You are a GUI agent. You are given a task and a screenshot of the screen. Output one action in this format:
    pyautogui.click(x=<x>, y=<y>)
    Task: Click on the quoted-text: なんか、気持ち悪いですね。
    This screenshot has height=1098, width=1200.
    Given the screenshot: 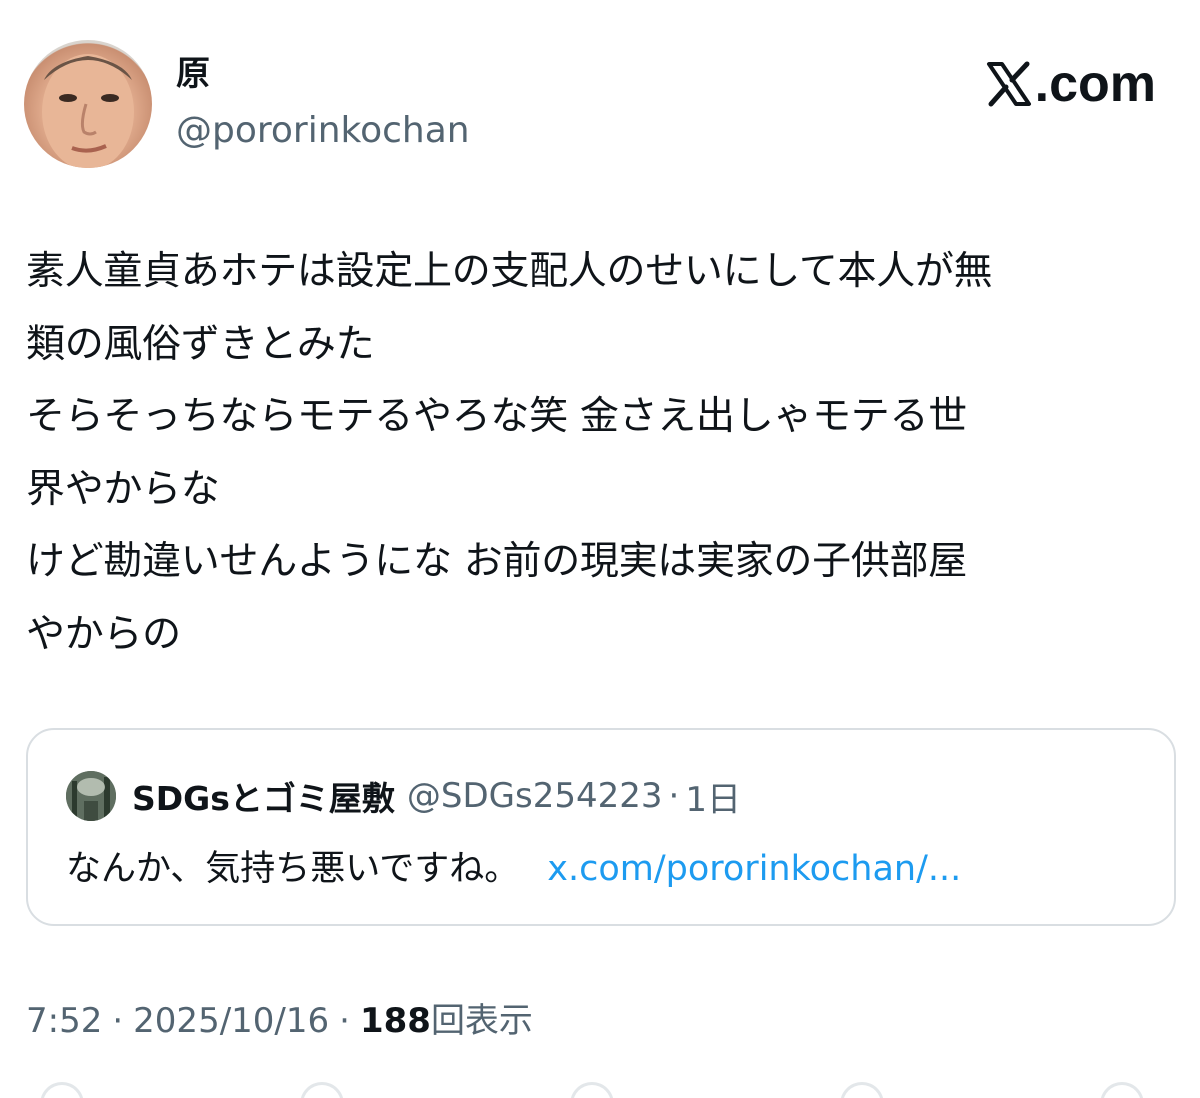 What is the action you would take?
    pyautogui.click(x=293, y=869)
    